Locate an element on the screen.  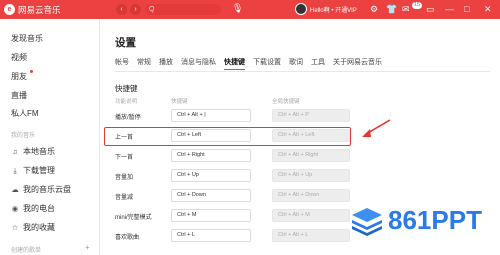
maximize-icon: □ is located at coordinates (466, 9).